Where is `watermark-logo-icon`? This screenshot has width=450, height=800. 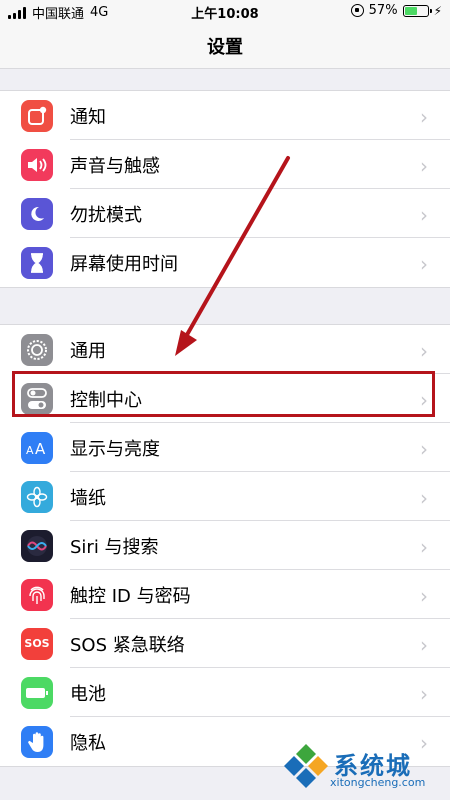
watermark-logo-icon is located at coordinates (306, 766).